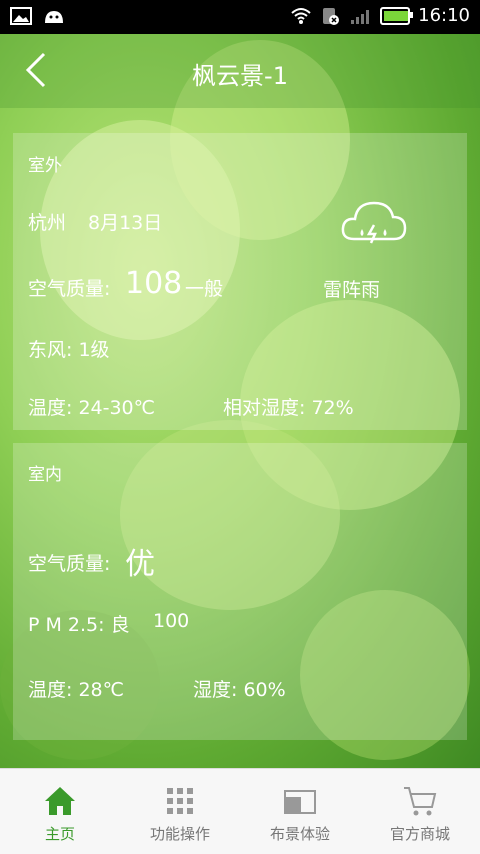 This screenshot has width=480, height=854. Describe the element at coordinates (240, 17) in the screenshot. I see `status-bar: 16:10` at that location.